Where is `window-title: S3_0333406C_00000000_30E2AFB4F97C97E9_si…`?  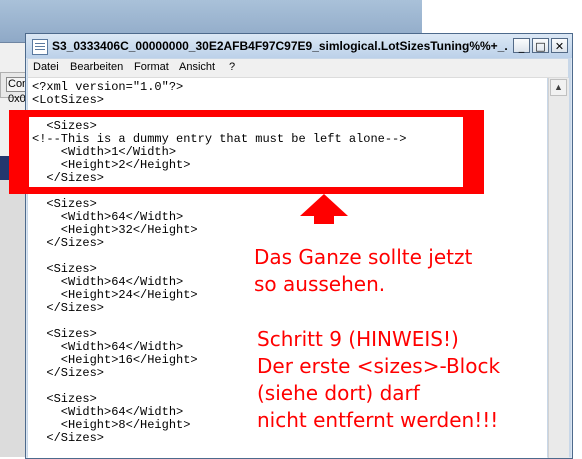 window-title: S3_0333406C_00000000_30E2AFB4F97C97E9_si… is located at coordinates (279, 46).